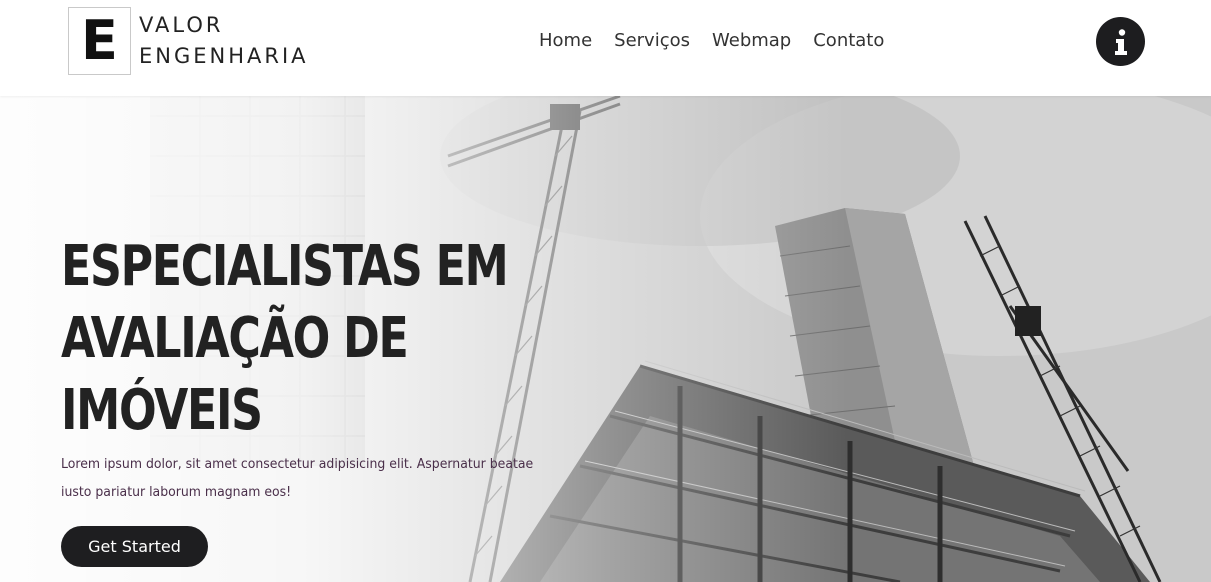 The image size is (1211, 582). I want to click on logo-line-1: VALOR, so click(181, 25).